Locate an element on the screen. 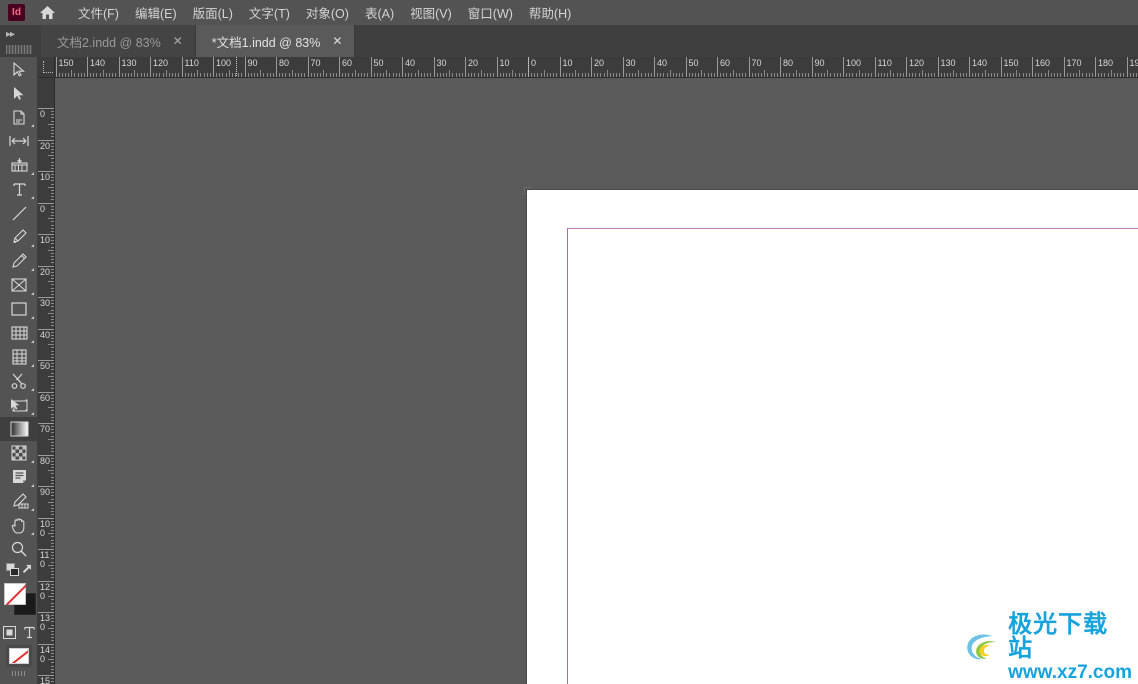 This screenshot has height=684, width=1138. pencil-tool is located at coordinates (19, 261).